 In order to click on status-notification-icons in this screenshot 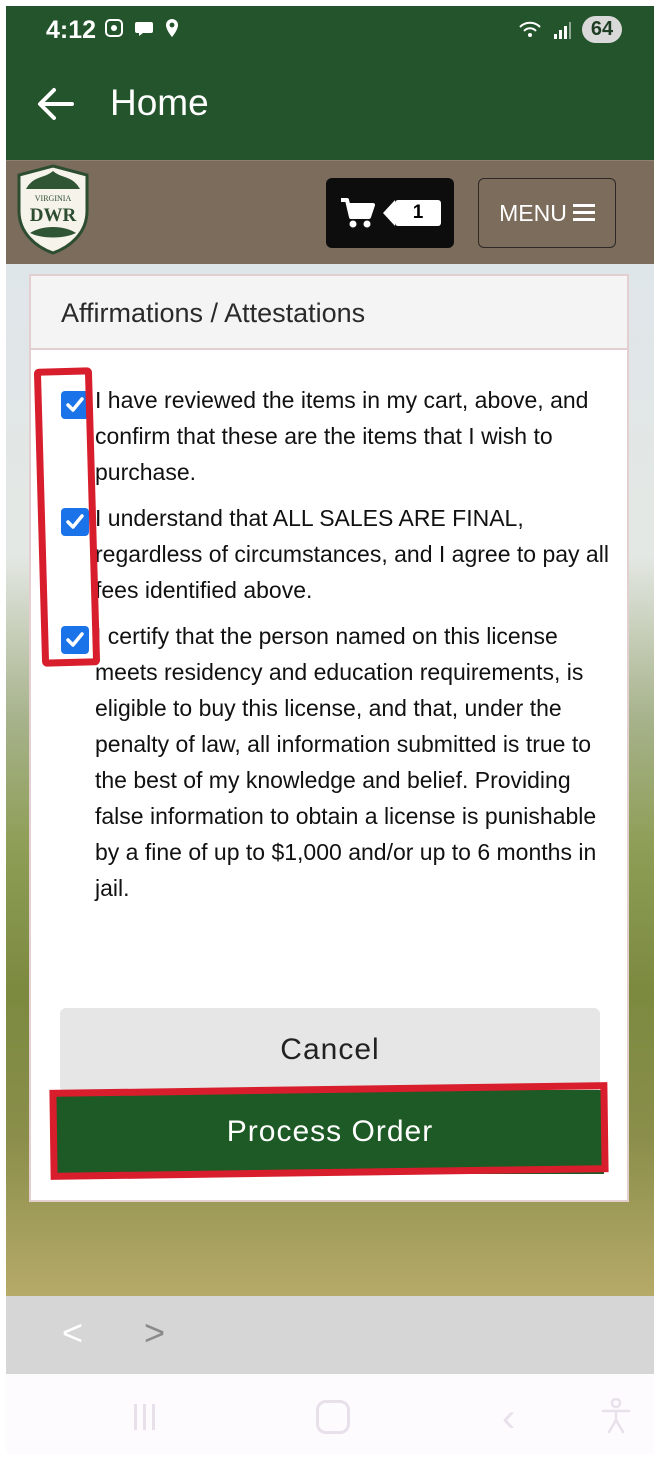, I will do `click(142, 28)`.